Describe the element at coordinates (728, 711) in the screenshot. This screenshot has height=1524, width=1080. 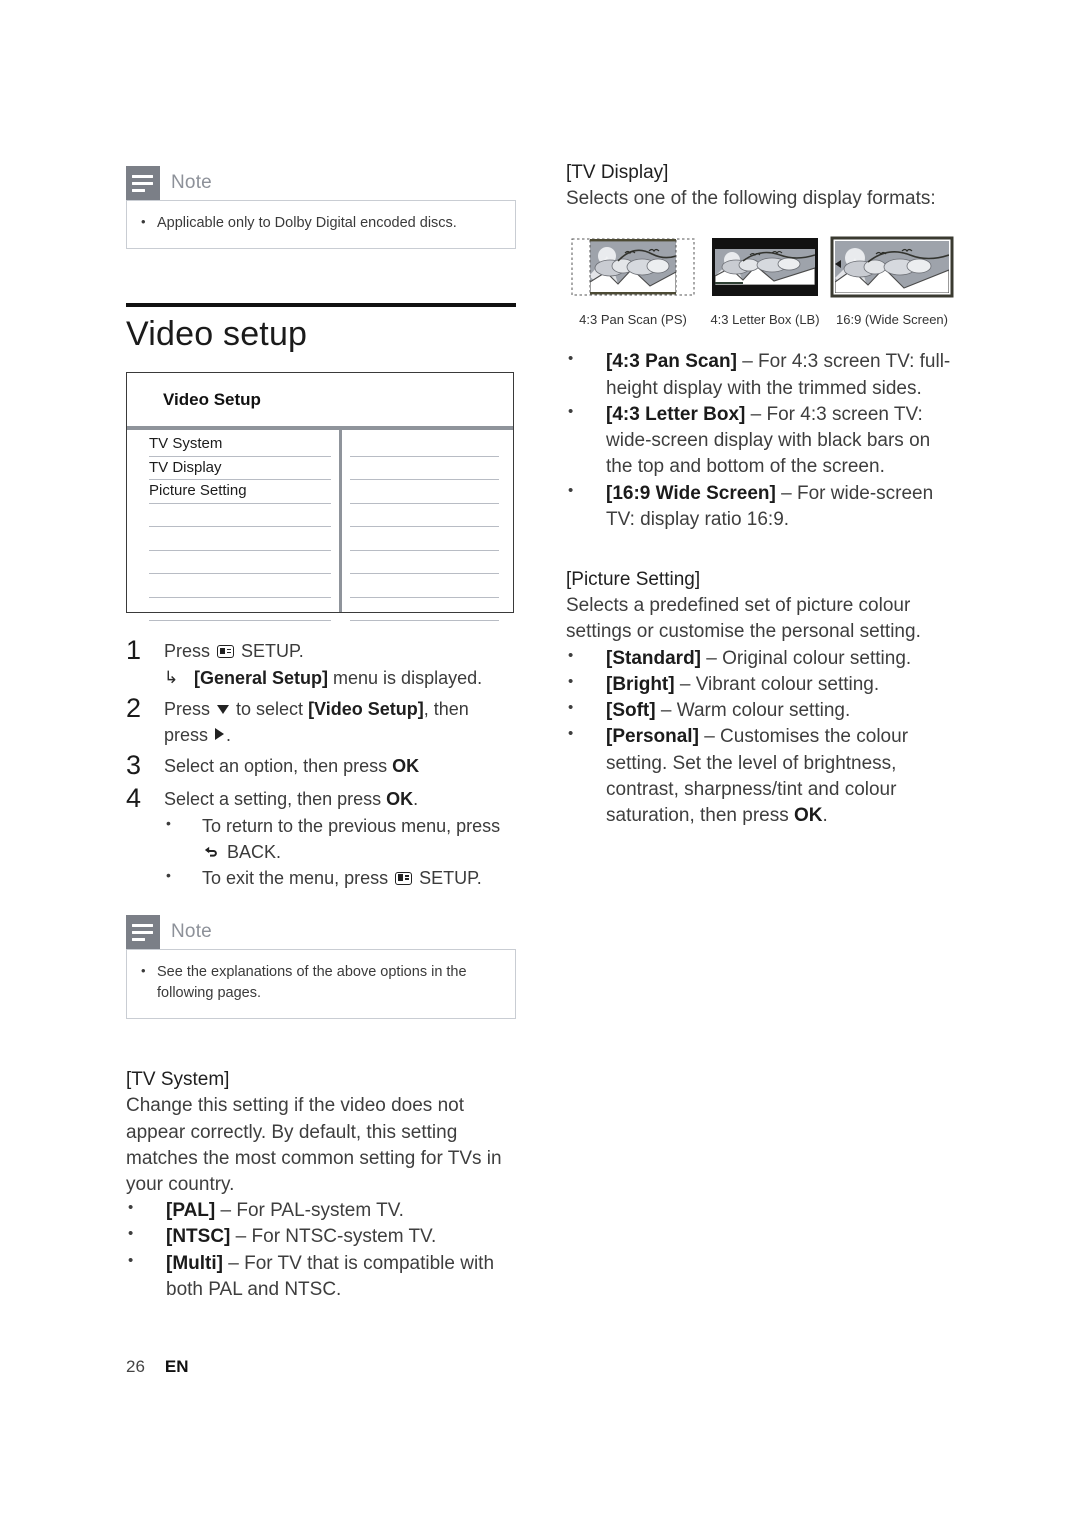
I see `list-item-text: [Soft] – Warm colour setting.` at that location.